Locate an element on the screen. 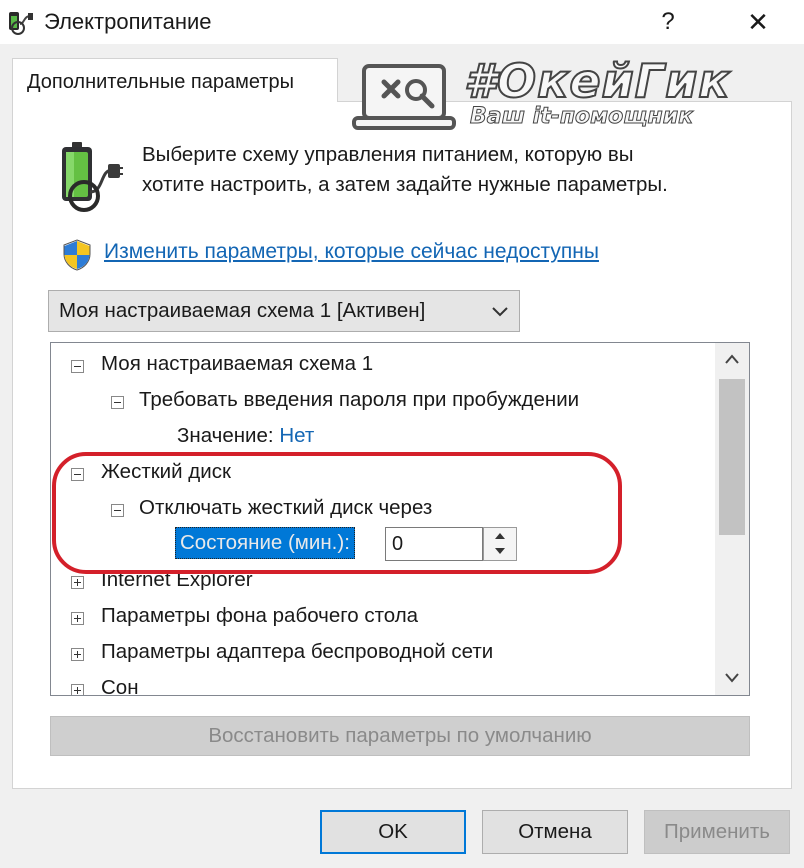 The image size is (804, 868). power-scheme-select: Моя настраиваемая схема 1 [Активен] is located at coordinates (284, 311).